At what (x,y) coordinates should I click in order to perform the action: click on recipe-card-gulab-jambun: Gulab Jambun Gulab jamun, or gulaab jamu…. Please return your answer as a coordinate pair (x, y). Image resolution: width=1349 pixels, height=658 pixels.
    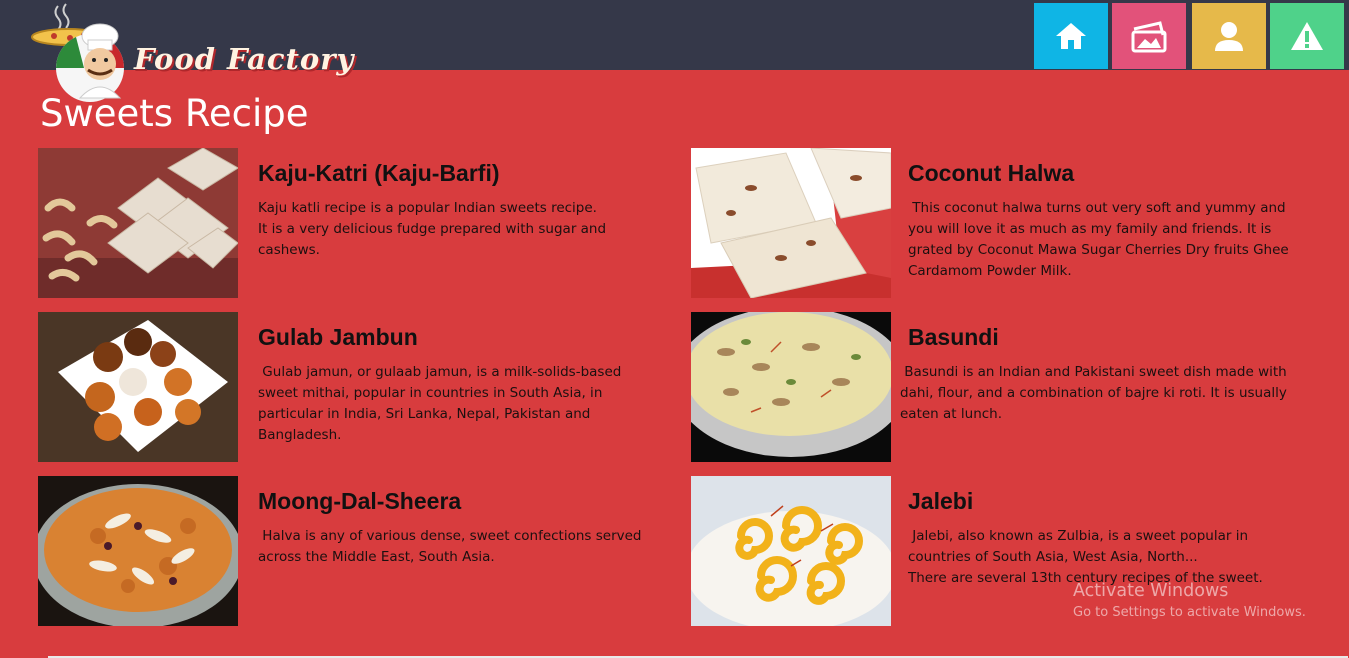
    Looking at the image, I should click on (338, 387).